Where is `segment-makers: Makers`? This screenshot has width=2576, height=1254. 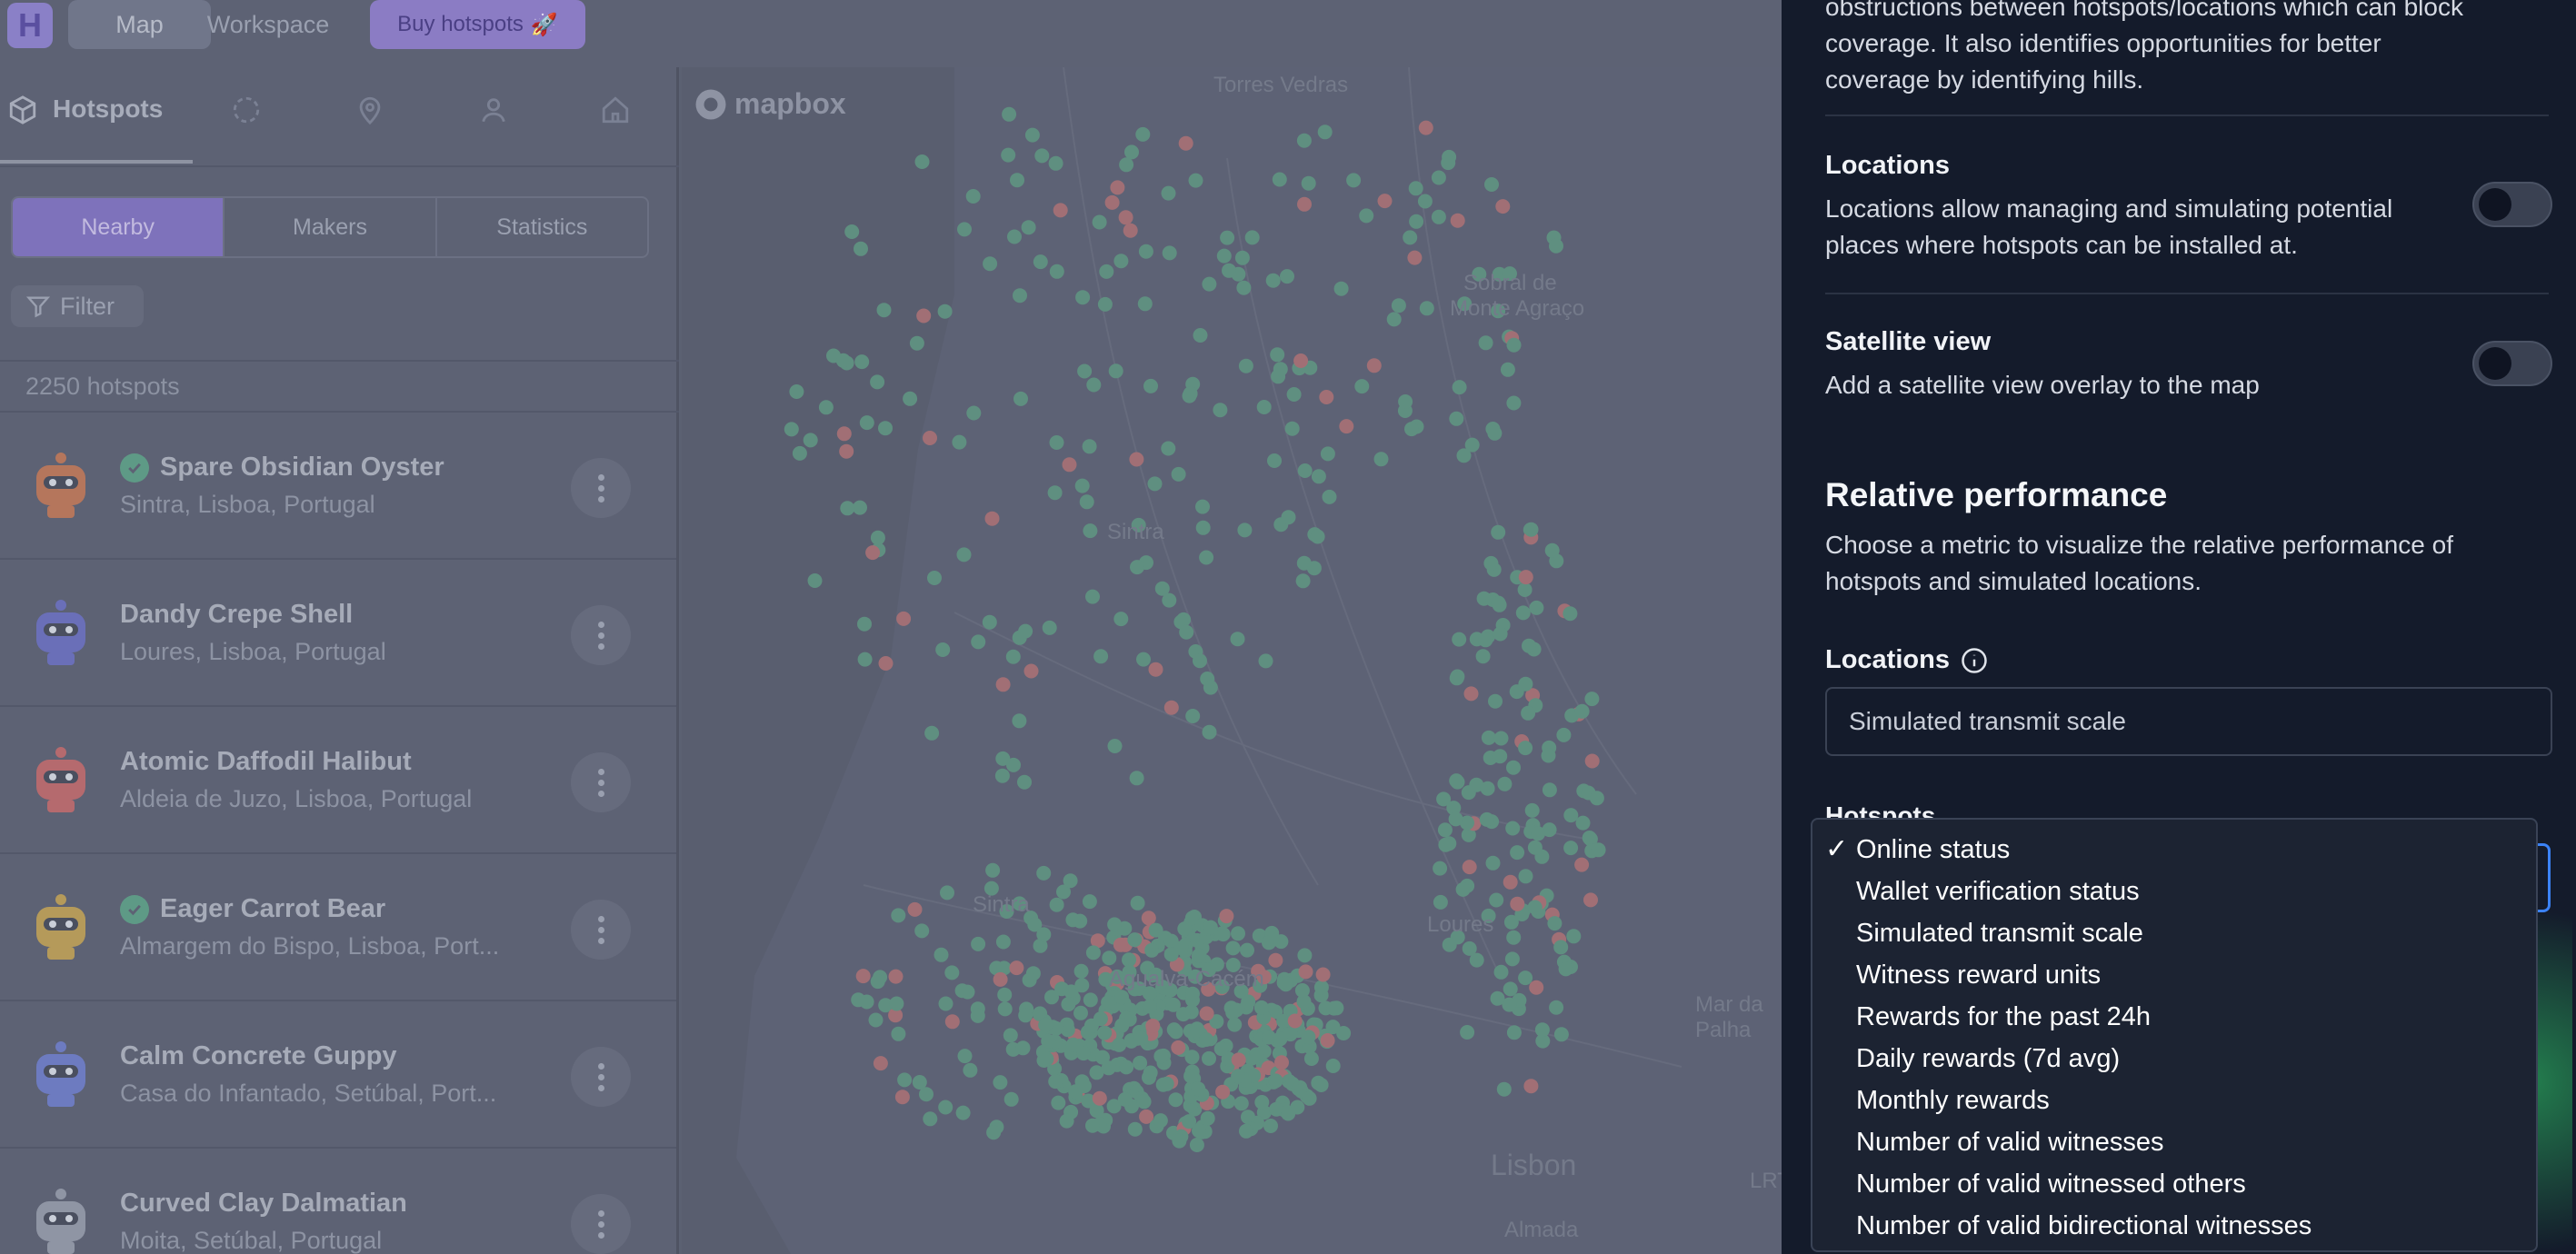
segment-makers: Makers is located at coordinates (331, 227).